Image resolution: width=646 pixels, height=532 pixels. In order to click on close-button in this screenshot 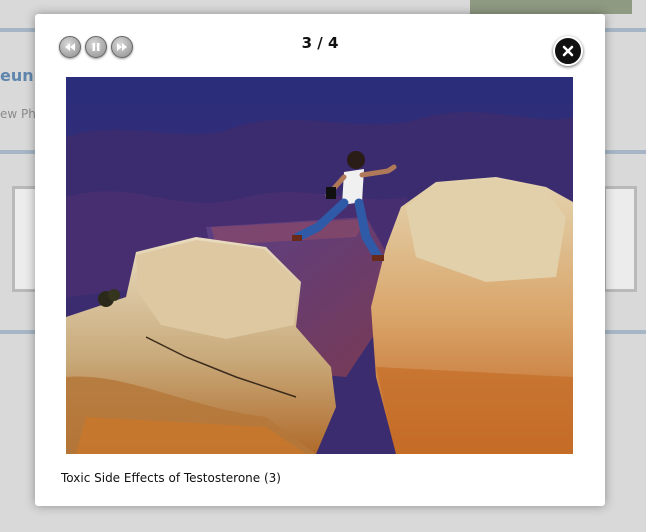, I will do `click(568, 51)`.